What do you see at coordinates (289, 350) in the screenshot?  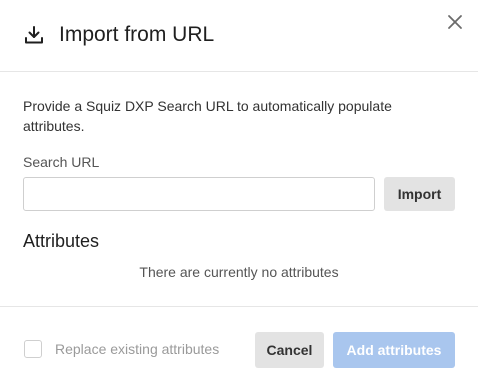 I see `cancel-button: Cancel` at bounding box center [289, 350].